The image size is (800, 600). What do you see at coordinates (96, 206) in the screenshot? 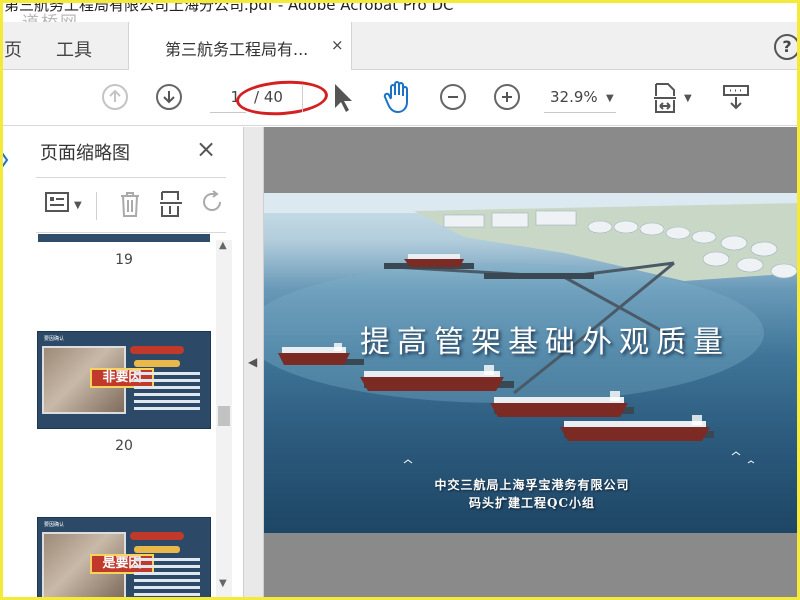
I see `panel-tool-divider` at bounding box center [96, 206].